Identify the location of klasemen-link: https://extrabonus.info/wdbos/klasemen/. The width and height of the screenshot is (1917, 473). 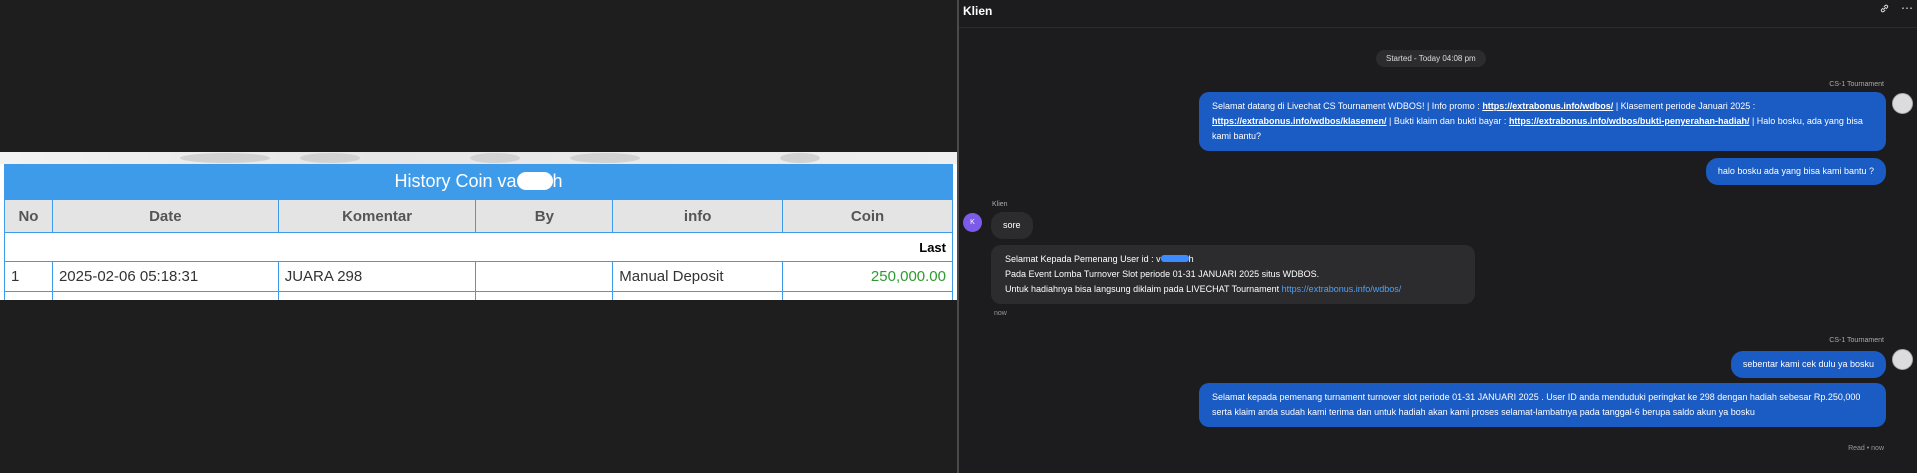
(1299, 121).